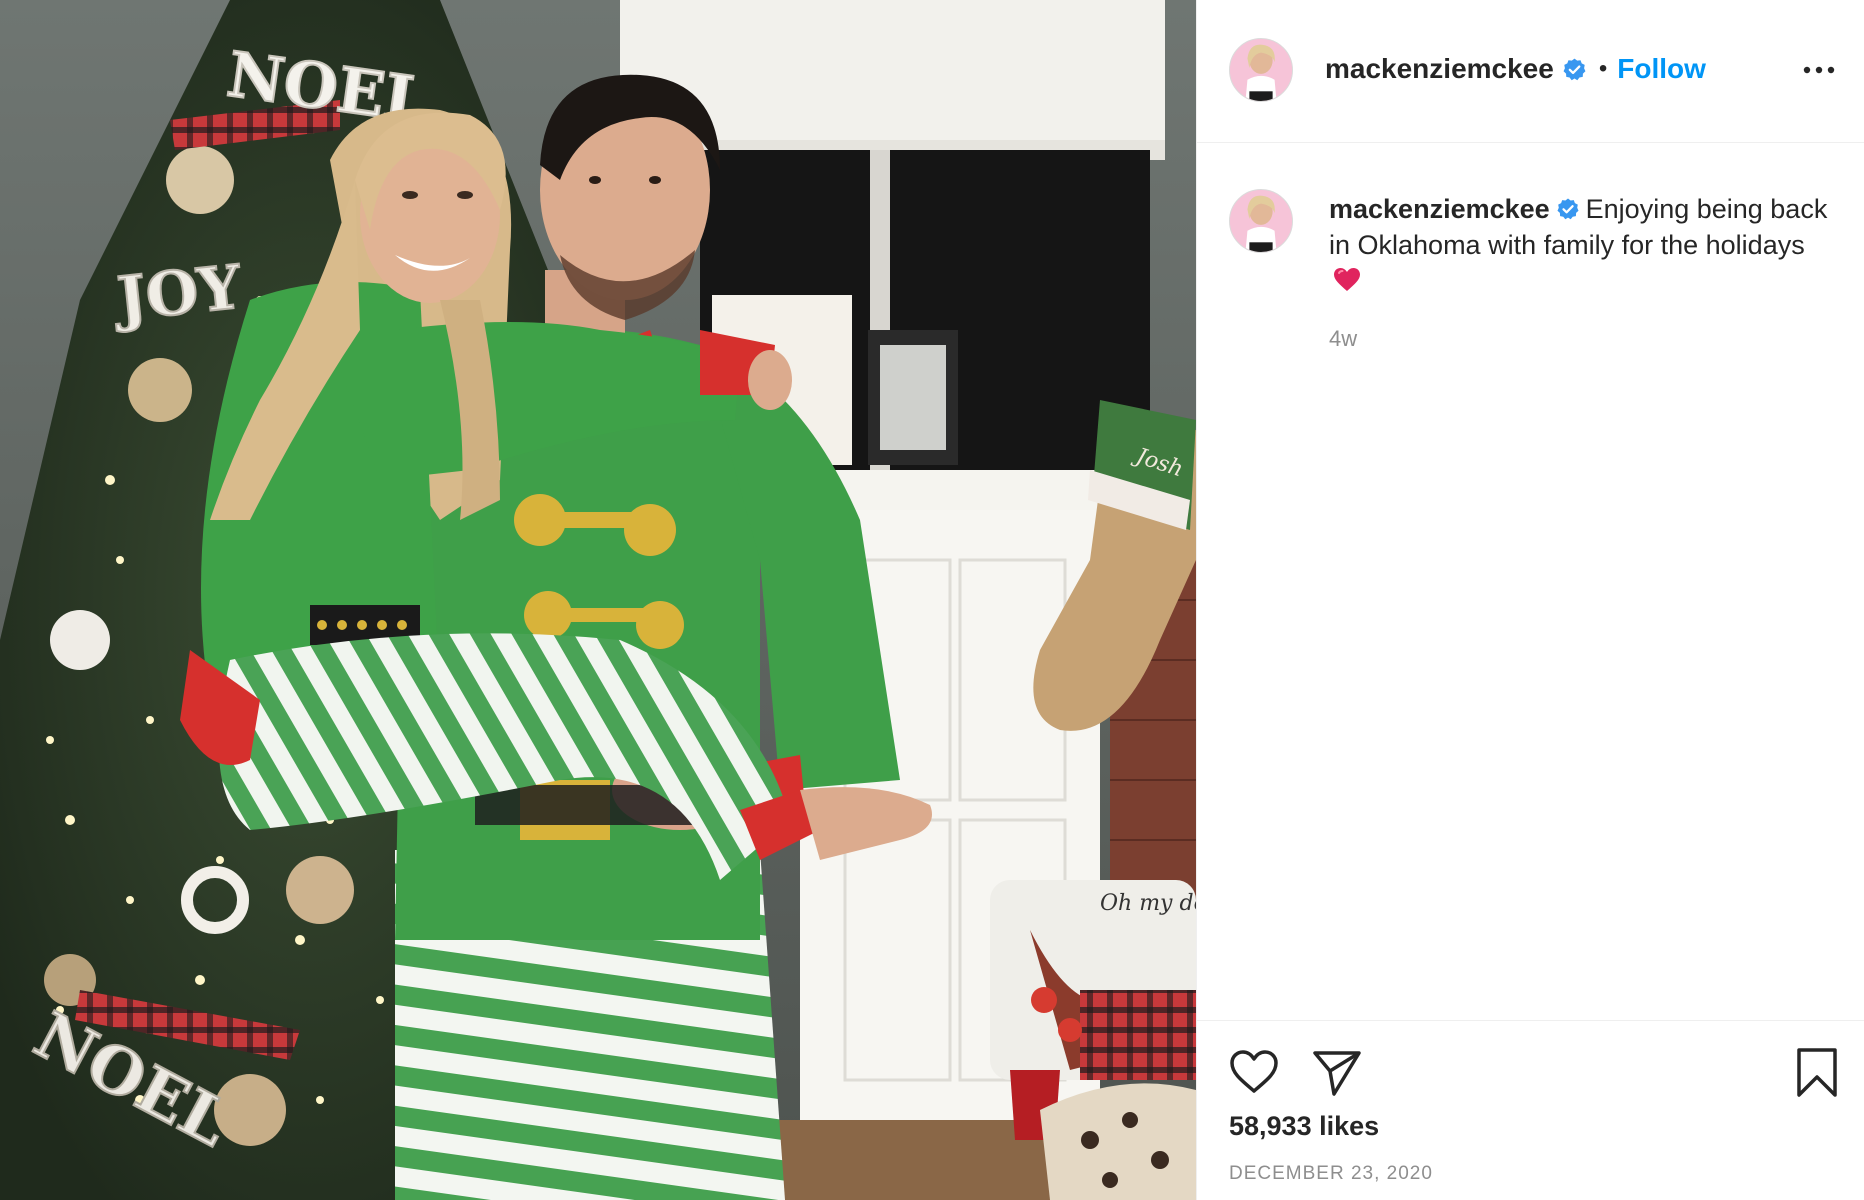 The height and width of the screenshot is (1200, 1864). Describe the element at coordinates (1254, 1074) in the screenshot. I see `heart-outline-icon` at that location.